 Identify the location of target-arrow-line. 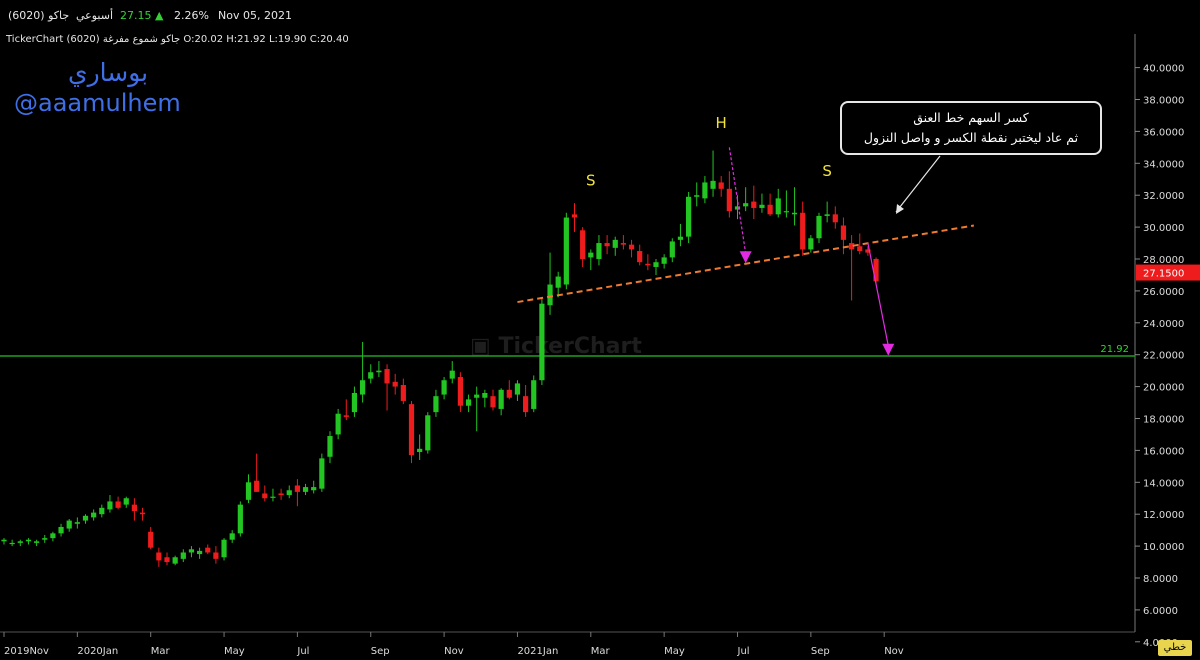
(878, 294).